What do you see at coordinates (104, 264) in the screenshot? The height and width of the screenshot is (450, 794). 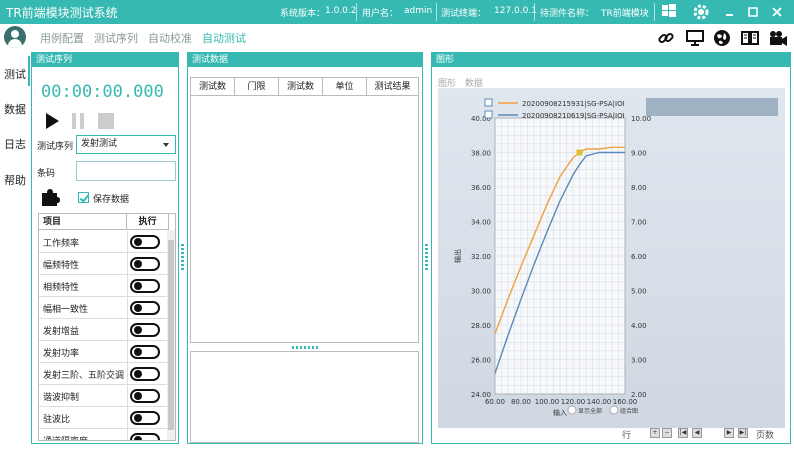 I see `list-item: 幅频特性` at bounding box center [104, 264].